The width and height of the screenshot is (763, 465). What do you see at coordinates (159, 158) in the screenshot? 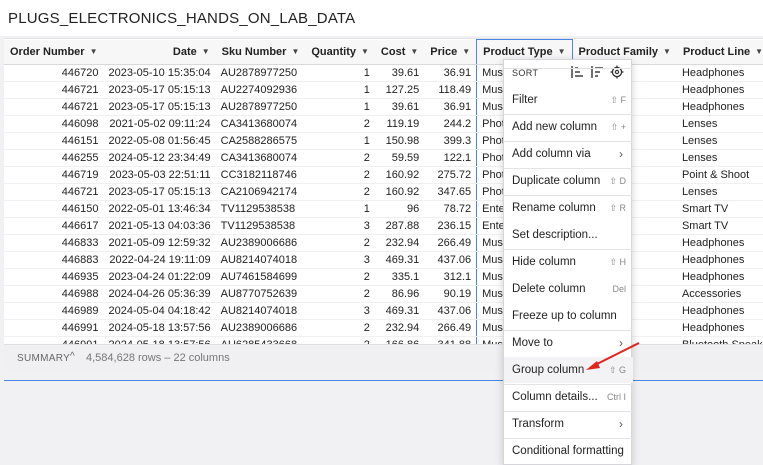
I see `table-cell: 2024-05-12 23:34:49` at bounding box center [159, 158].